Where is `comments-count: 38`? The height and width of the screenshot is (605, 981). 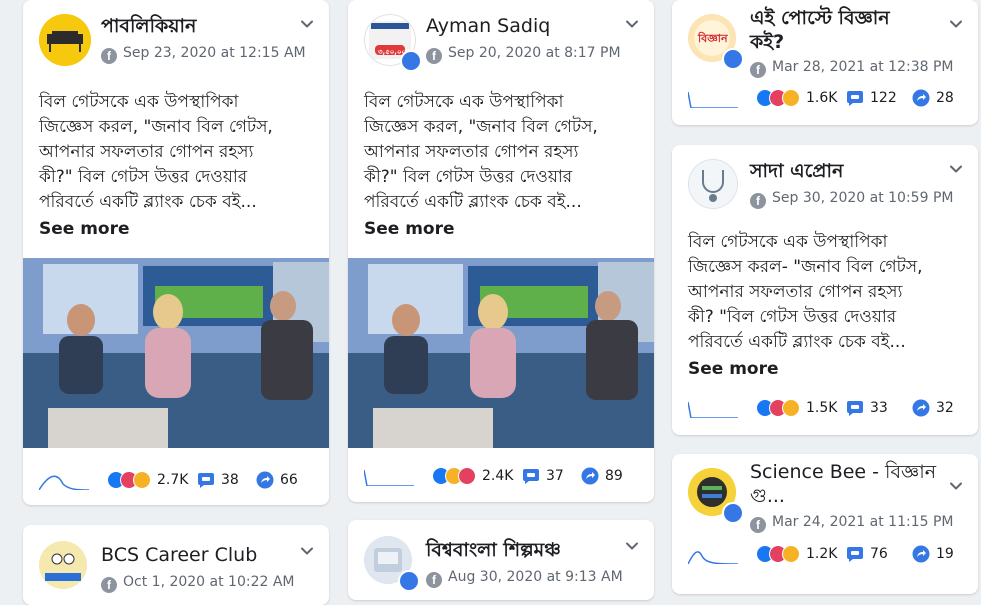
comments-count: 38 is located at coordinates (218, 480).